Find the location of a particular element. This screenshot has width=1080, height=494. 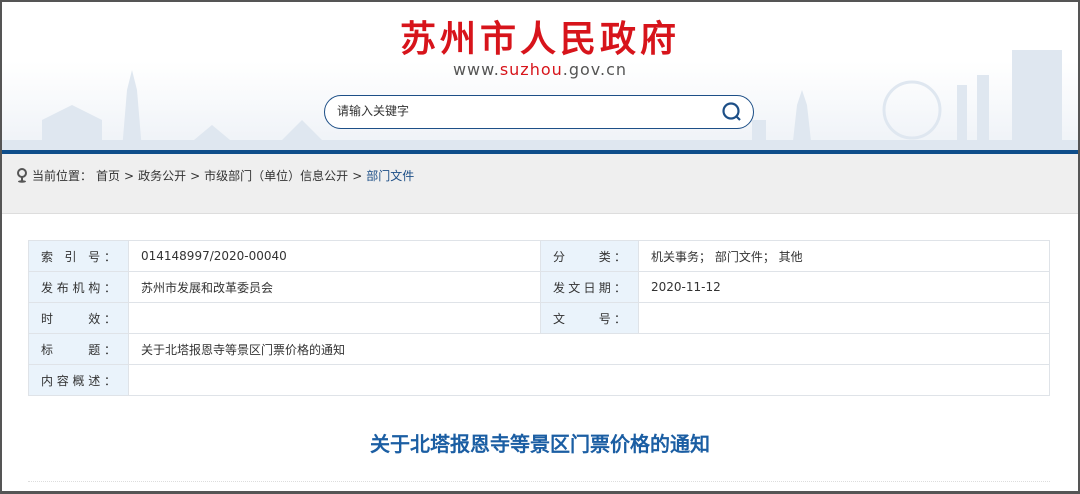

table-row: 时 效： 文 号： is located at coordinates (539, 318).